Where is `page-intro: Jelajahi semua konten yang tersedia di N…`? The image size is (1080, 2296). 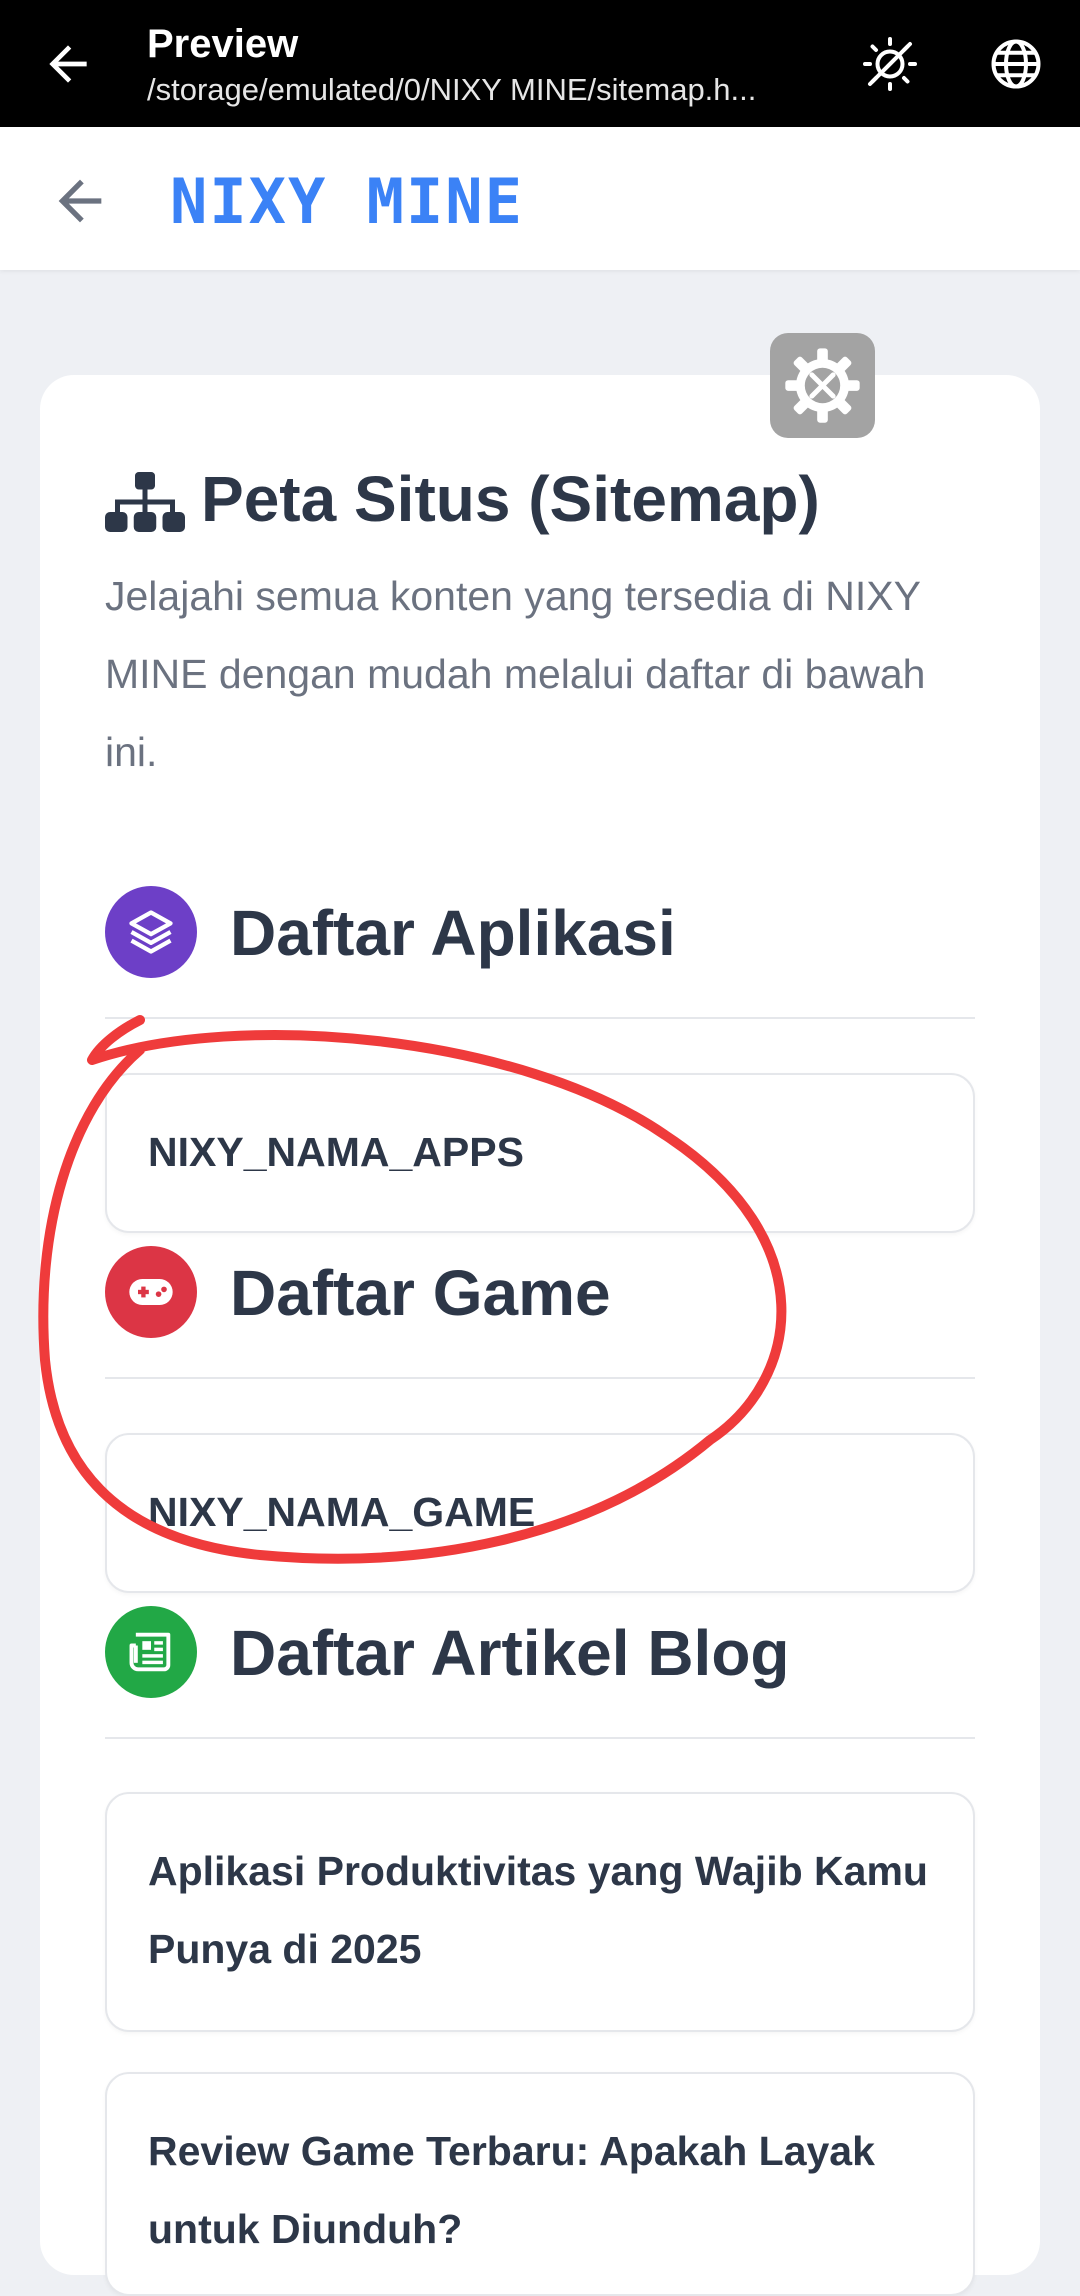
page-intro: Jelajahi semua konten yang tersedia di N… is located at coordinates (515, 674).